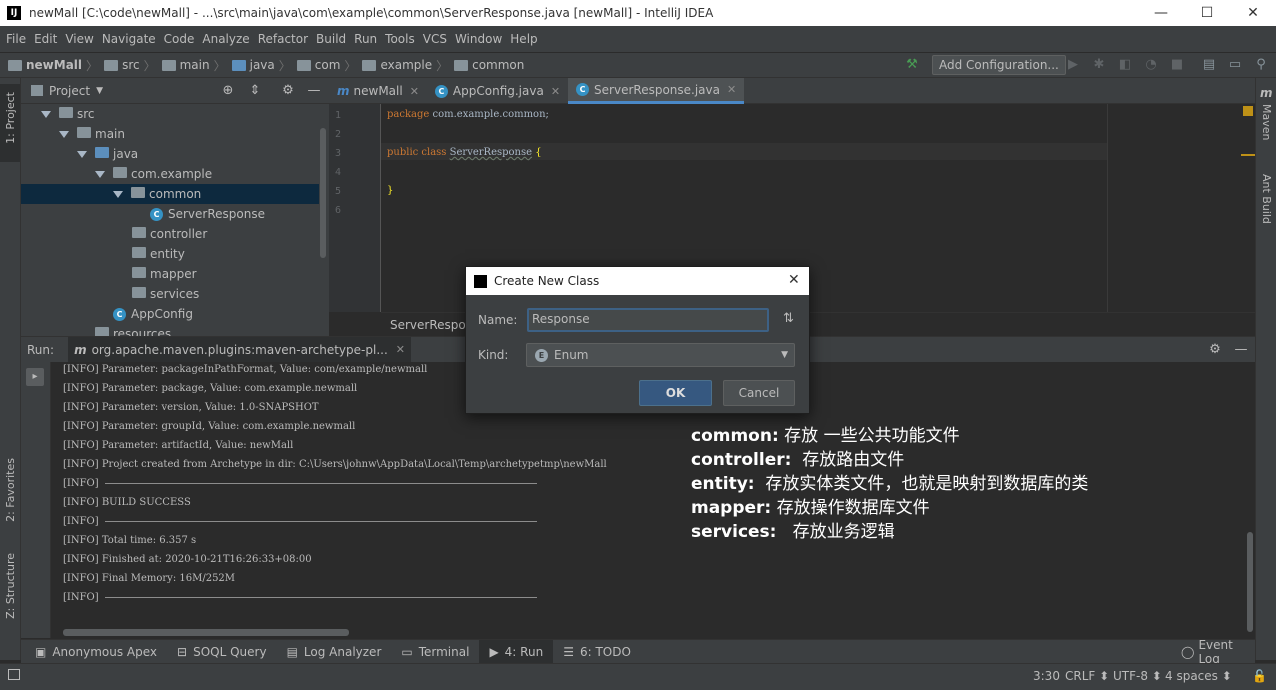 The image size is (1276, 690). What do you see at coordinates (435, 39) in the screenshot?
I see `menu-vcs: VCS` at bounding box center [435, 39].